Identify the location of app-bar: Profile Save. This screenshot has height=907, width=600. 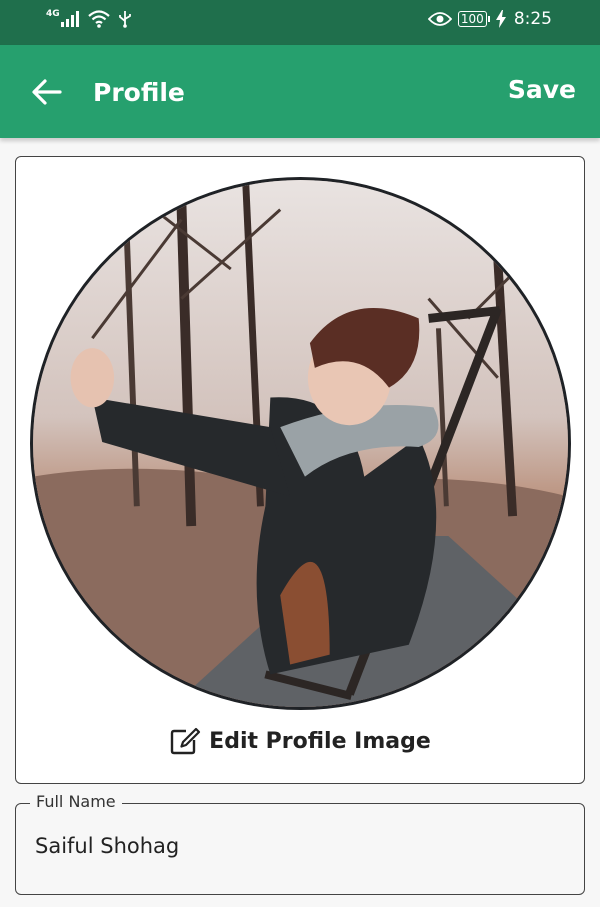
(300, 91).